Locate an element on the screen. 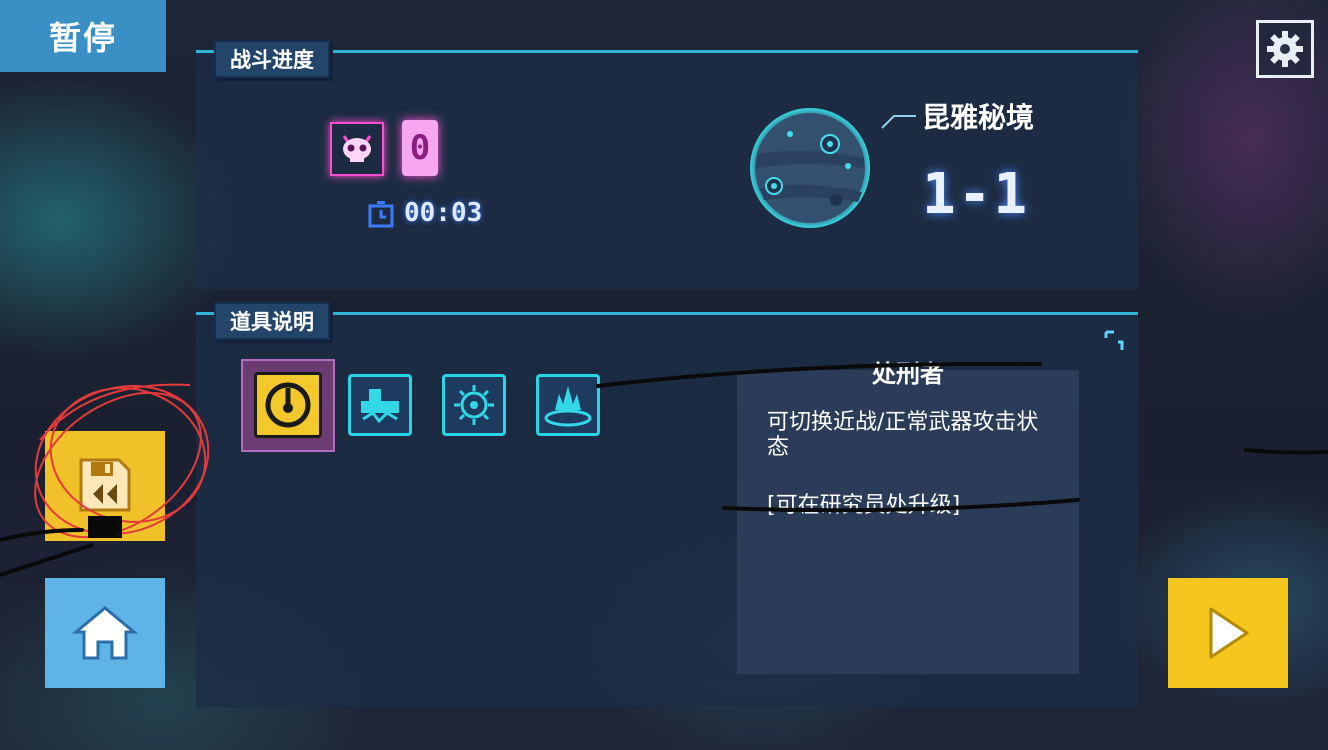 This screenshot has height=750, width=1328. resume-play-button is located at coordinates (1228, 633).